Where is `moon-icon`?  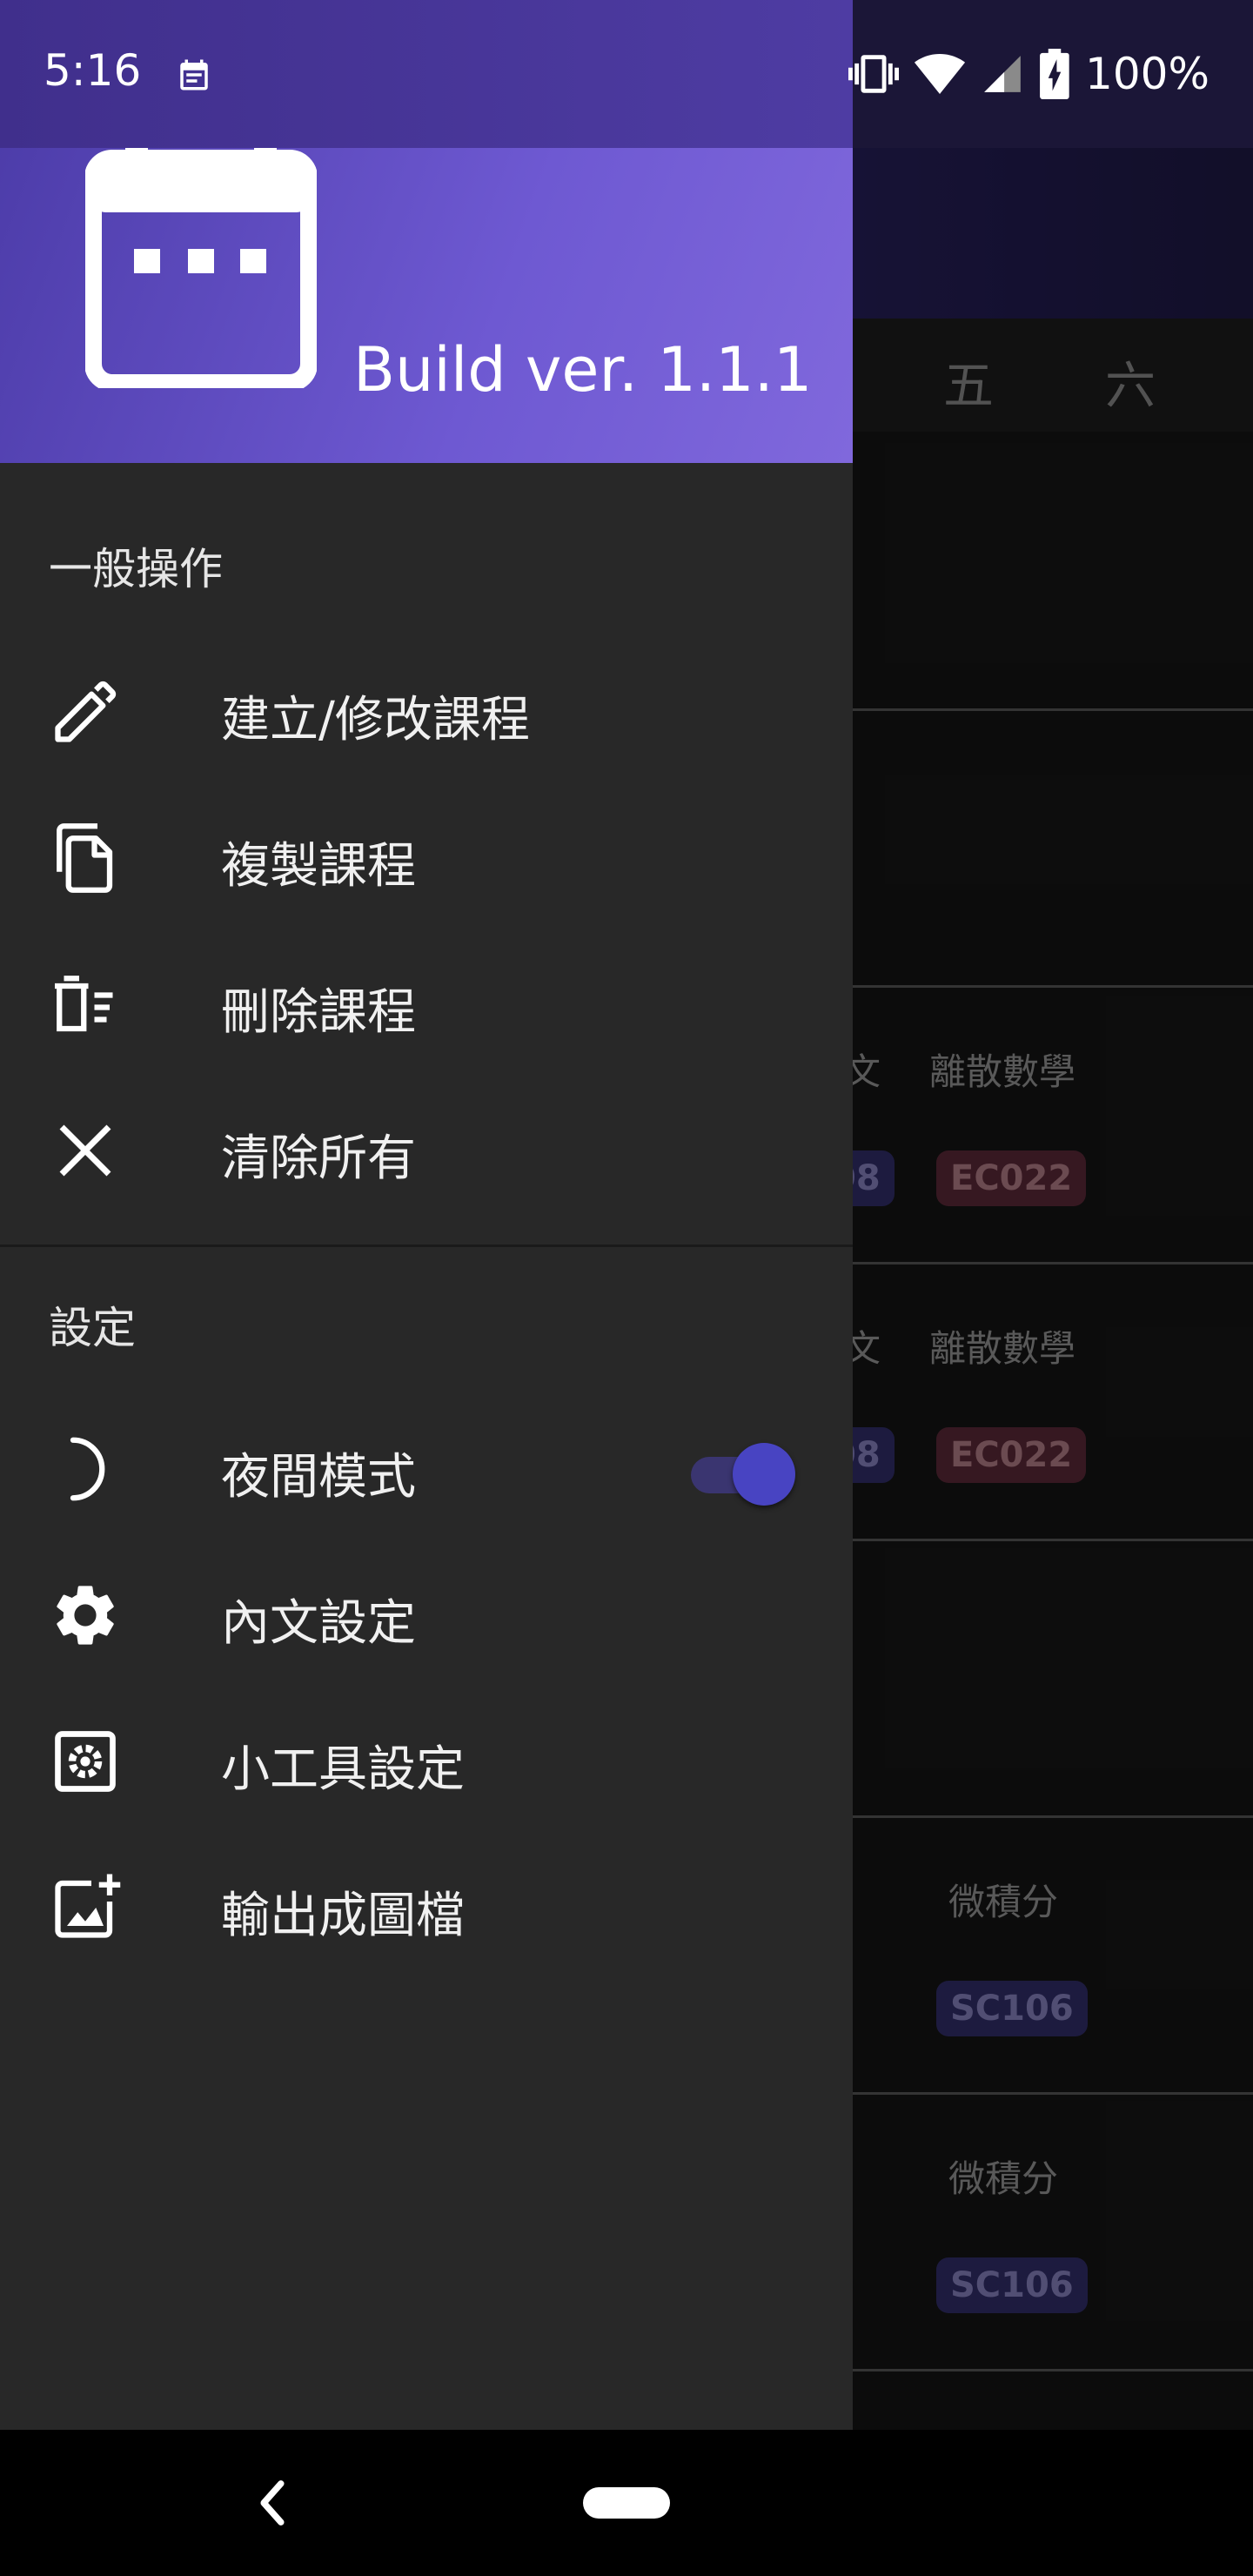
moon-icon is located at coordinates (87, 1469).